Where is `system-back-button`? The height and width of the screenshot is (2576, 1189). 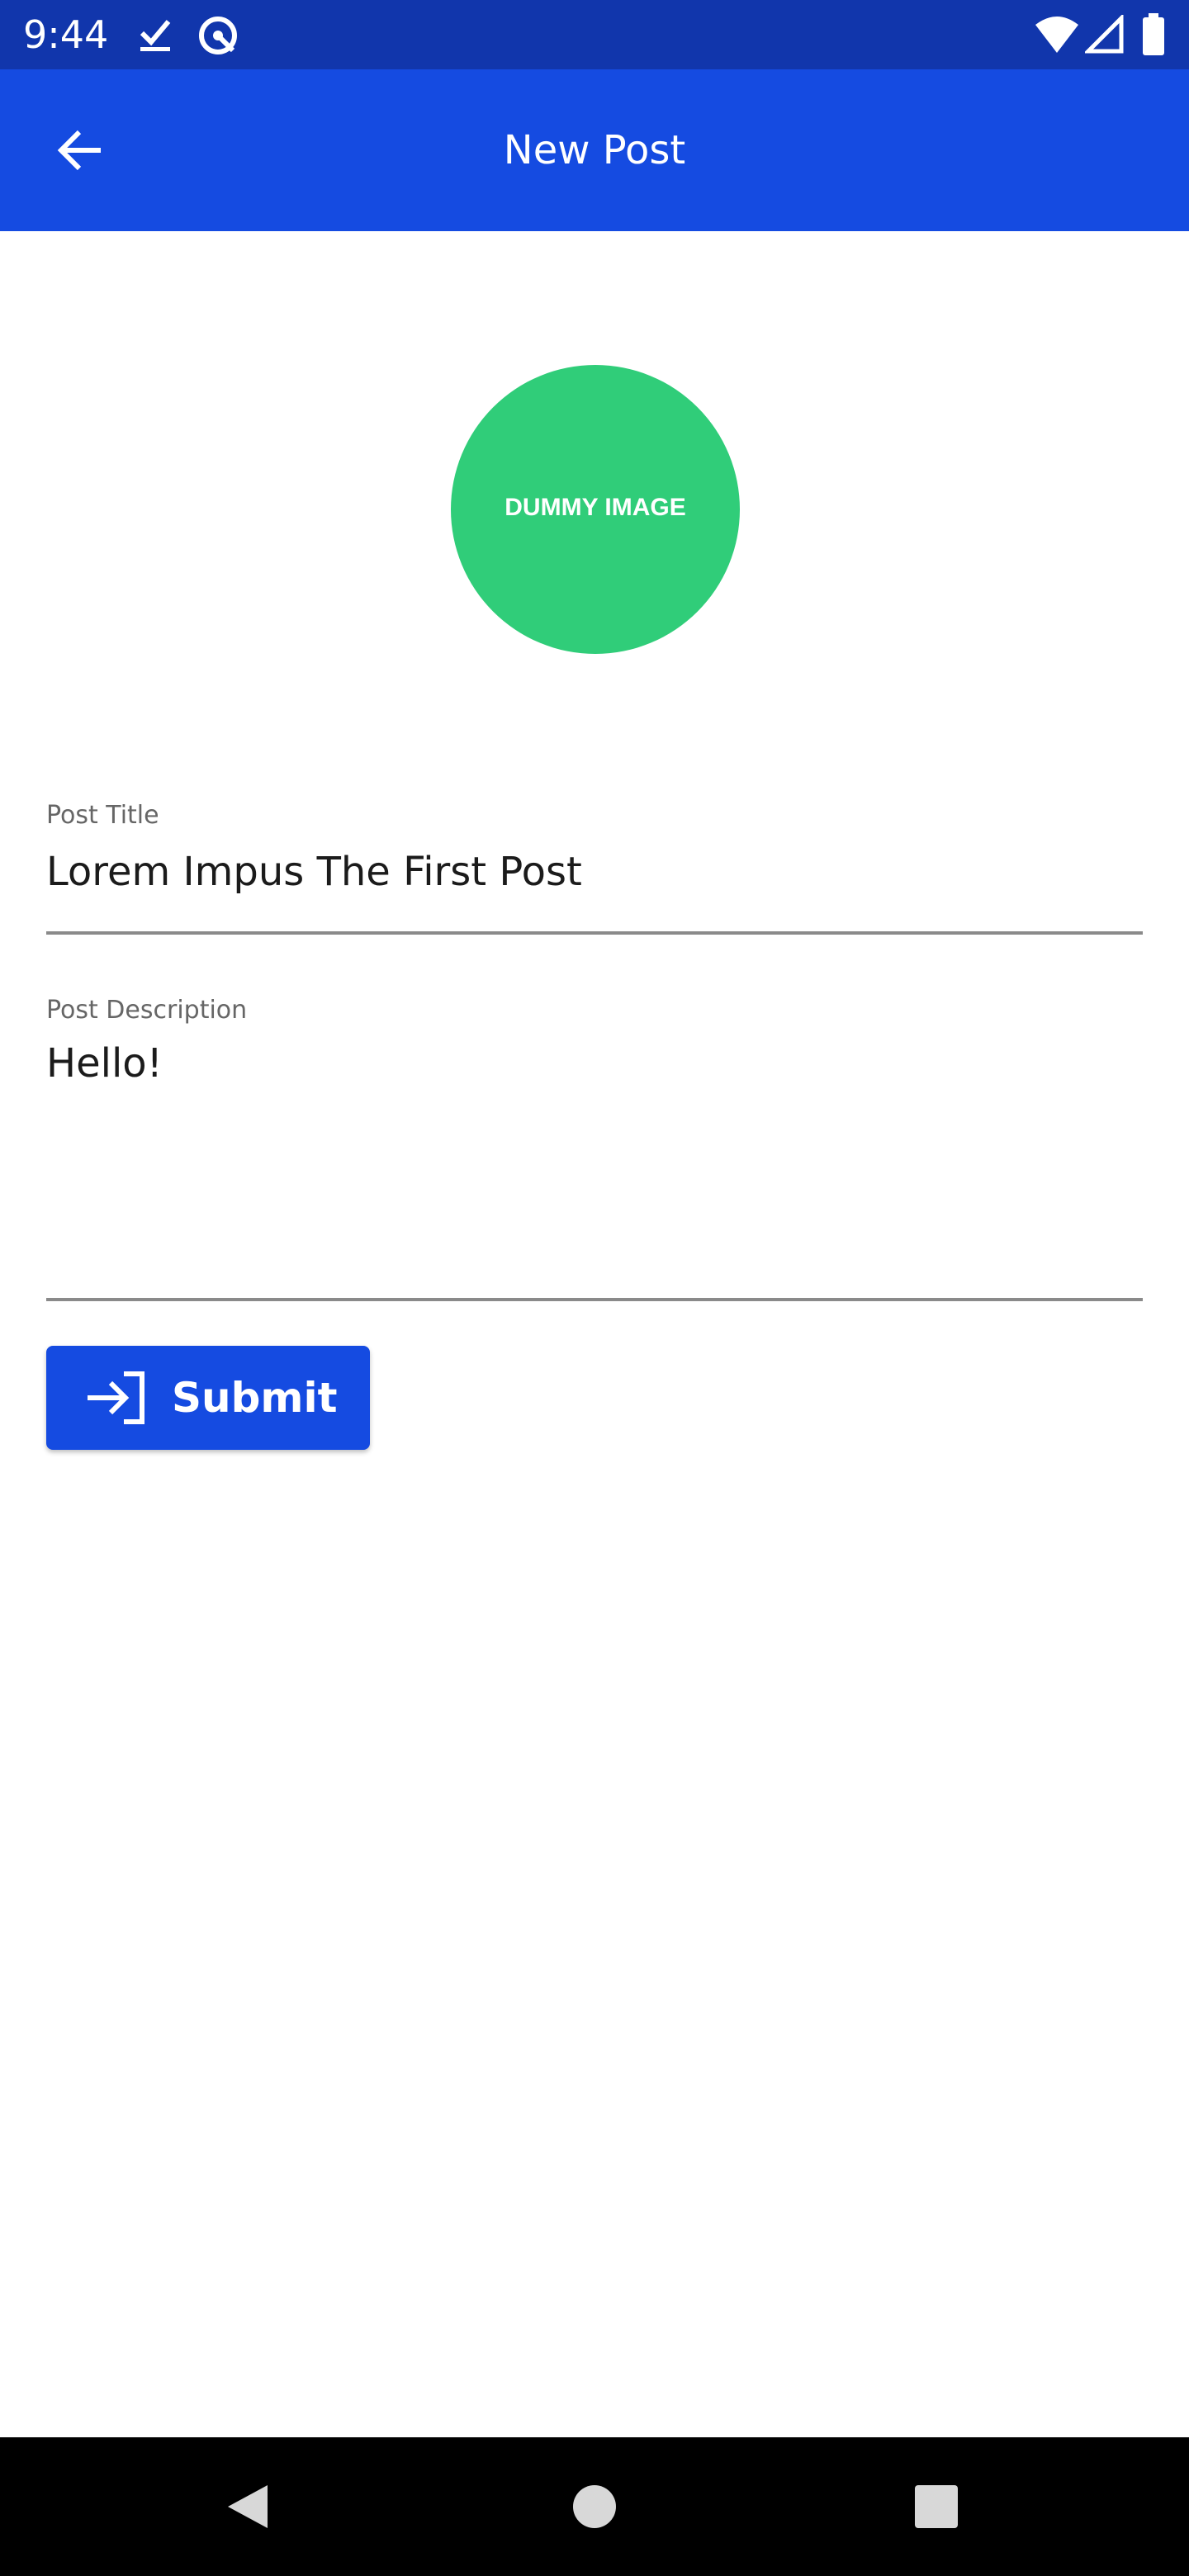 system-back-button is located at coordinates (248, 2507).